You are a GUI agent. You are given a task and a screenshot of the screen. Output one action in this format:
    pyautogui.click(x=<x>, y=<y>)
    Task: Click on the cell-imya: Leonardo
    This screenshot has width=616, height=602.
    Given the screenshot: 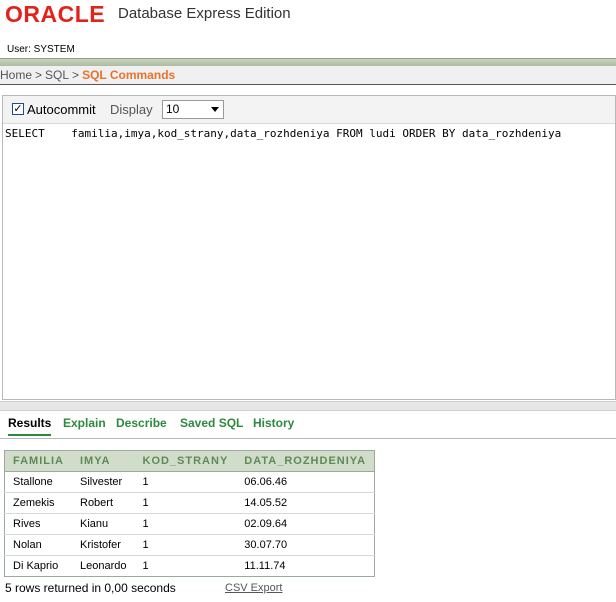 What is the action you would take?
    pyautogui.click(x=103, y=566)
    